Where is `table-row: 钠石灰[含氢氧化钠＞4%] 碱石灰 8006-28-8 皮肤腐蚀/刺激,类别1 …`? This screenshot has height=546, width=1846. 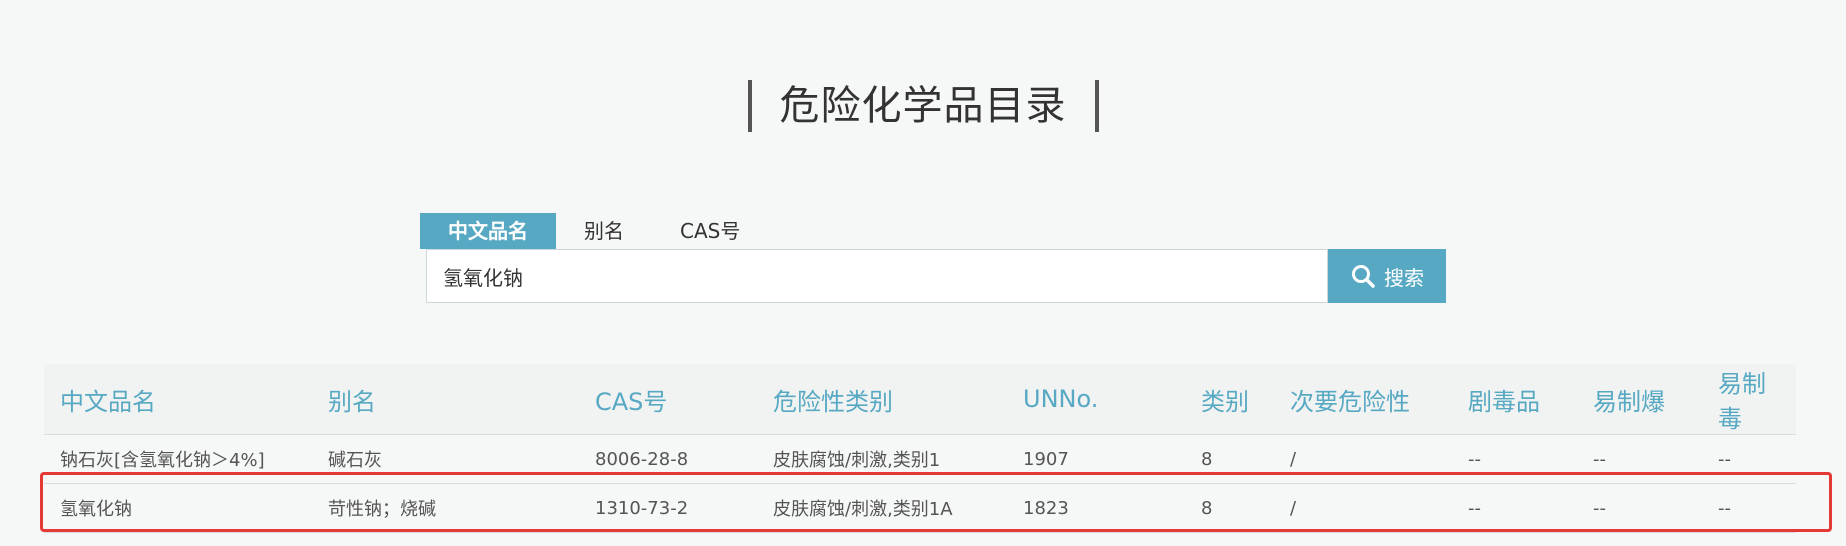
table-row: 钠石灰[含氢氧化钠＞4%] 碱石灰 8006-28-8 皮肤腐蚀/刺激,类别1 … is located at coordinates (920, 459).